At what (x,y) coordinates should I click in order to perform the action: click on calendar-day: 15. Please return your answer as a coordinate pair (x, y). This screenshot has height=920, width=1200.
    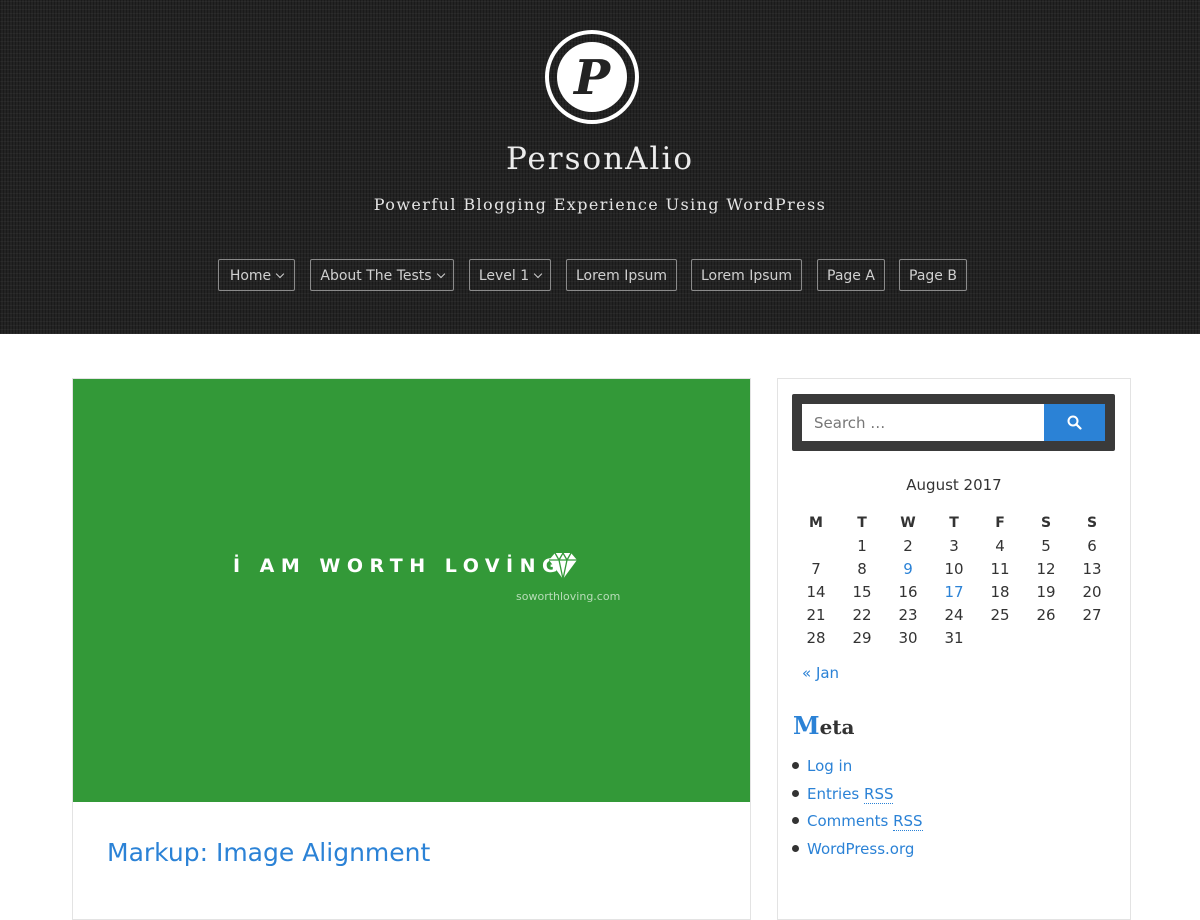
    Looking at the image, I should click on (862, 592).